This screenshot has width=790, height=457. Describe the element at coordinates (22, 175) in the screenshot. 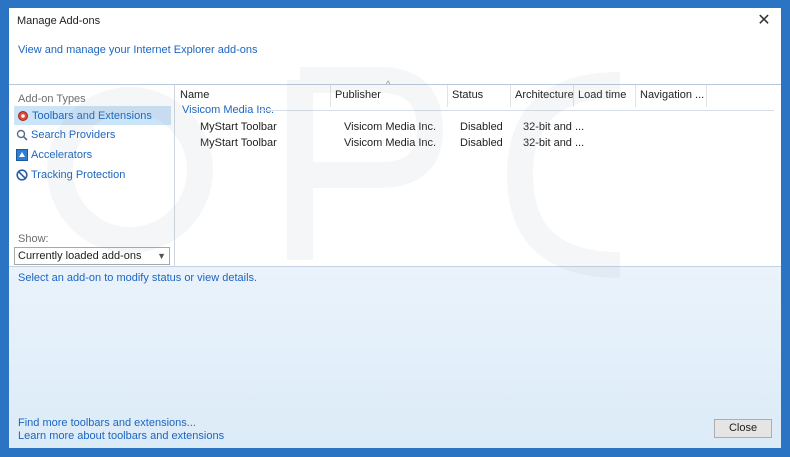

I see `block-icon` at that location.